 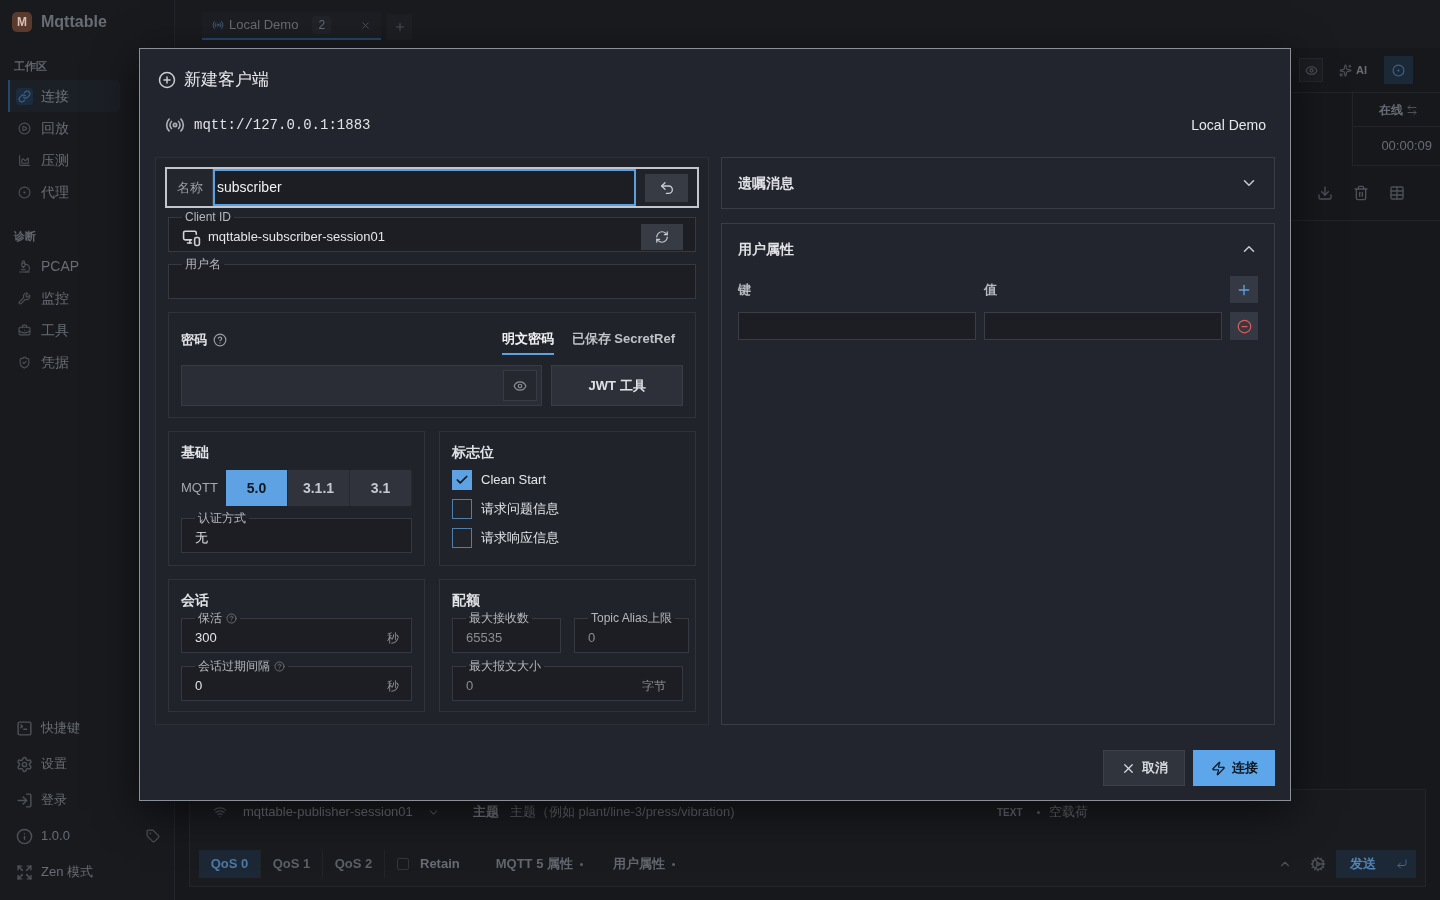 What do you see at coordinates (191, 237) in the screenshot?
I see `device-icon` at bounding box center [191, 237].